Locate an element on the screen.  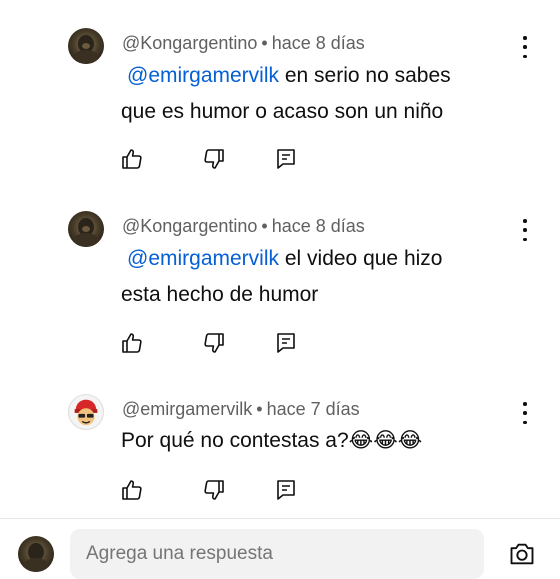
camera-icon is located at coordinates (522, 554).